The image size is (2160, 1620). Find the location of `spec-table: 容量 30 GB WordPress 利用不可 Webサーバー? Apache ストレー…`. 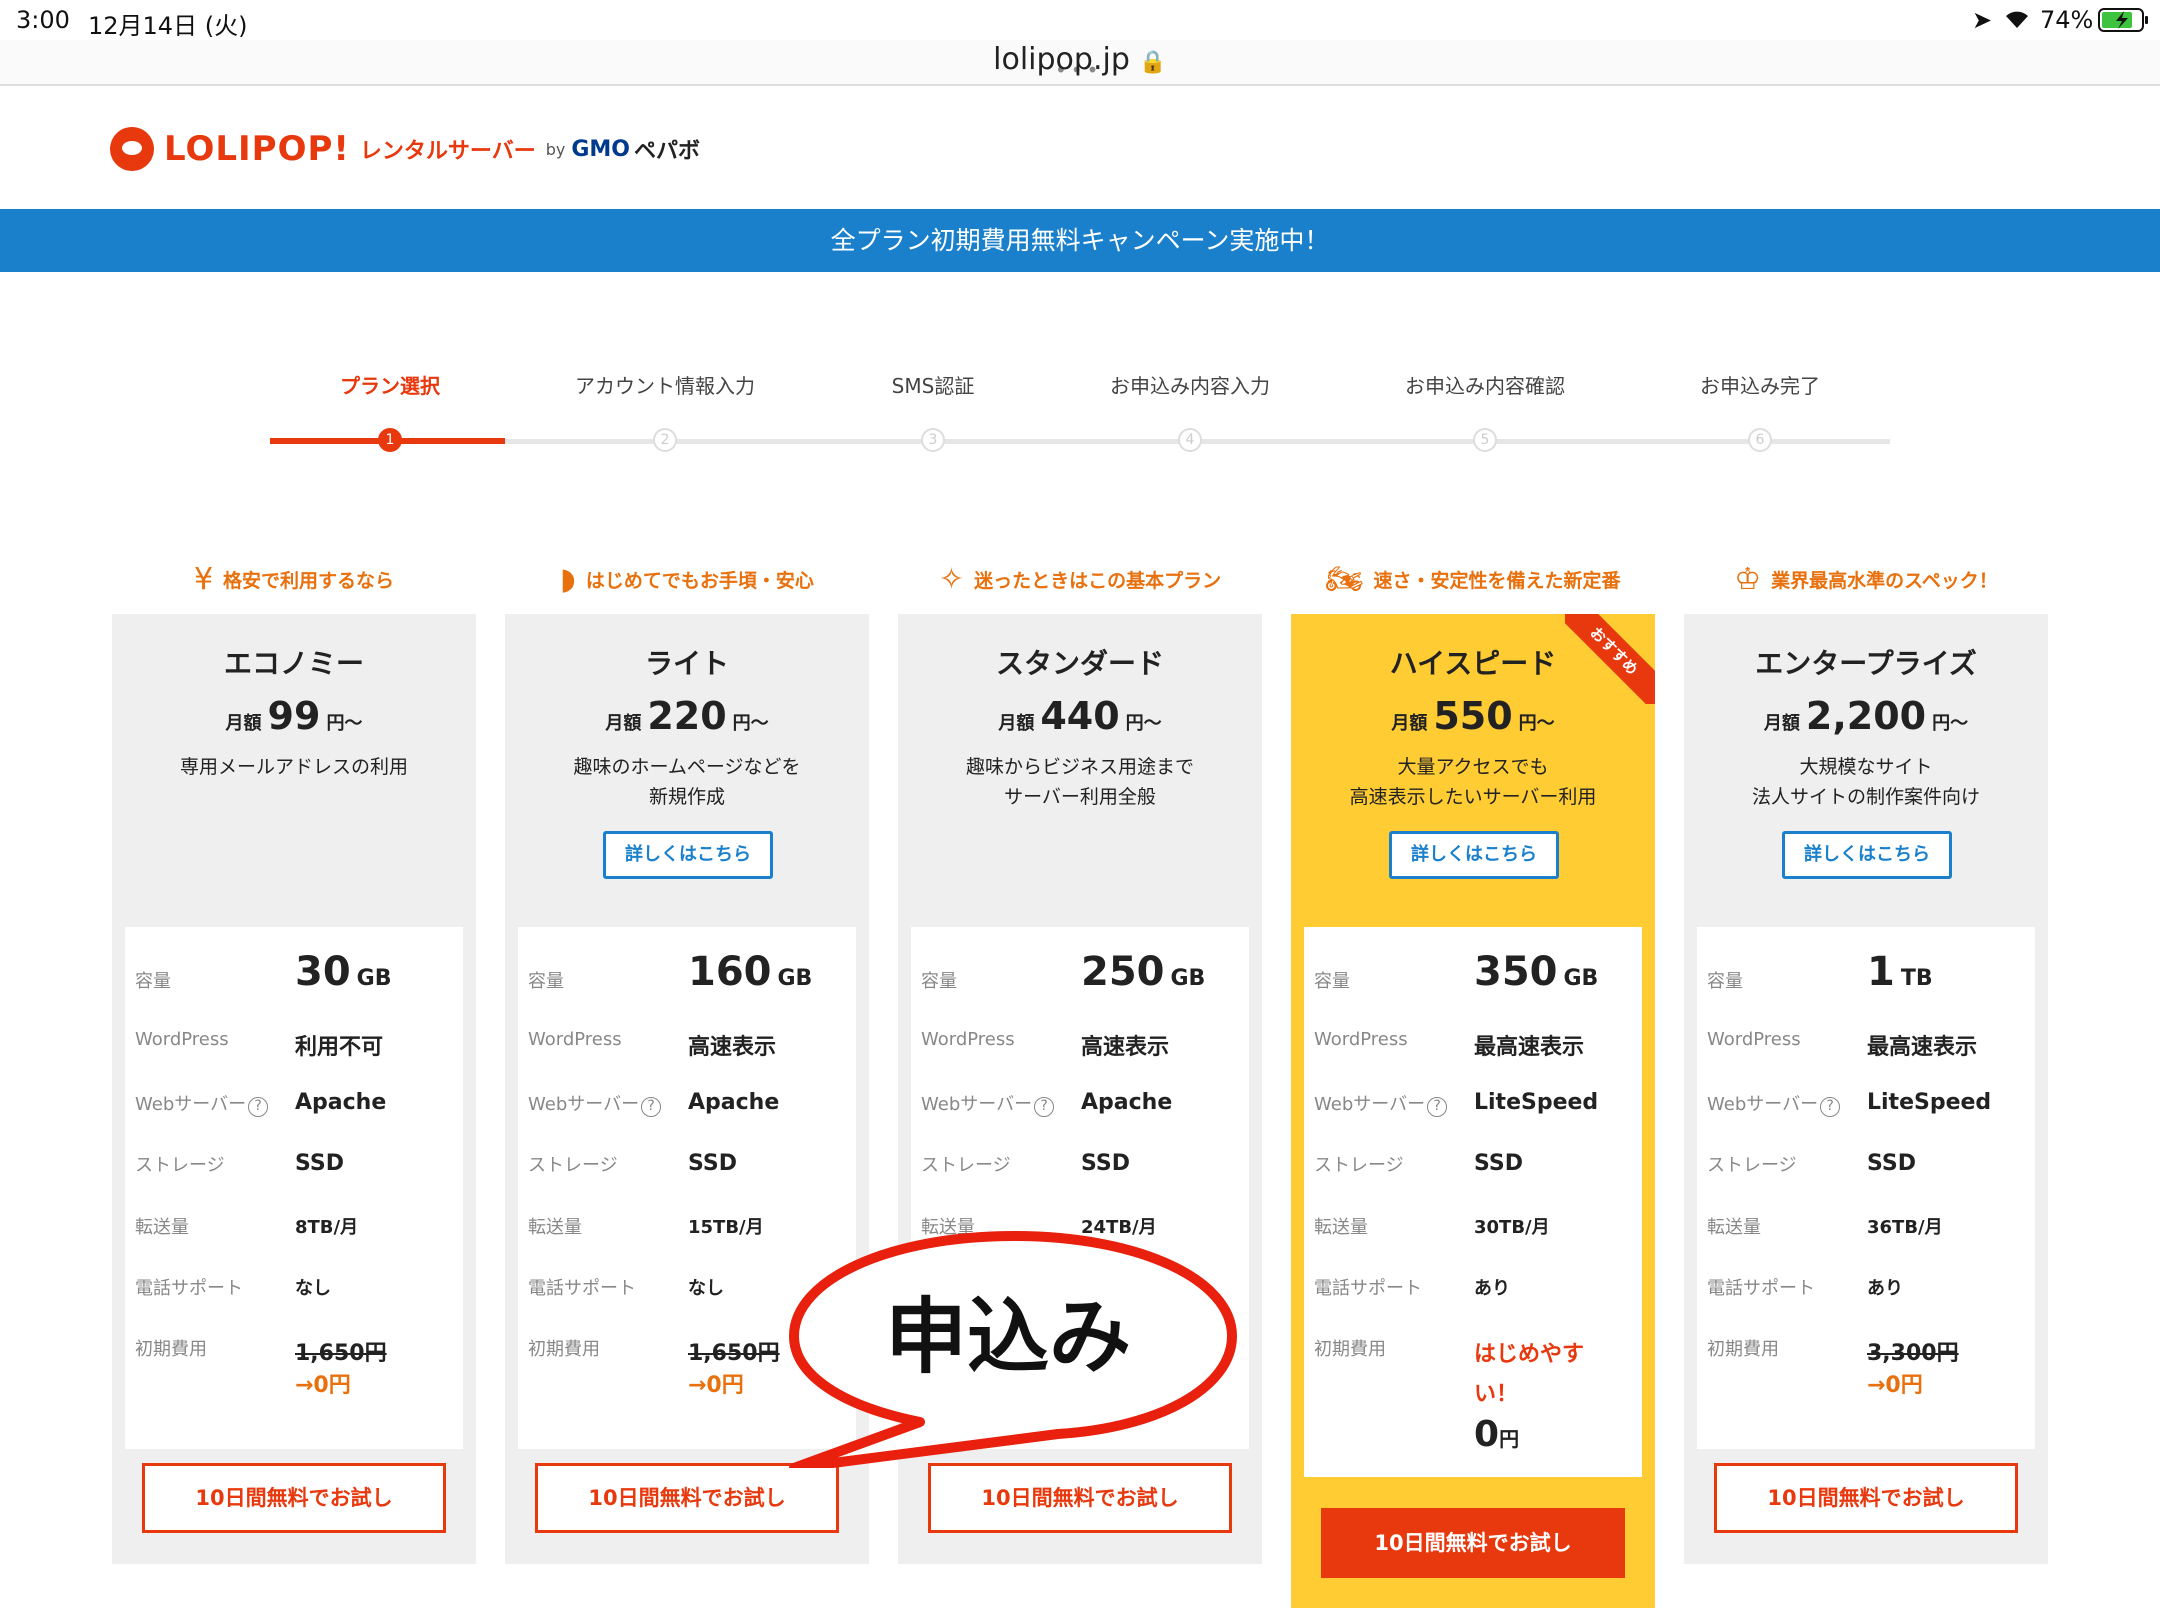

spec-table: 容量 30 GB WordPress 利用不可 Webサーバー? Apache ストレー… is located at coordinates (294, 1188).